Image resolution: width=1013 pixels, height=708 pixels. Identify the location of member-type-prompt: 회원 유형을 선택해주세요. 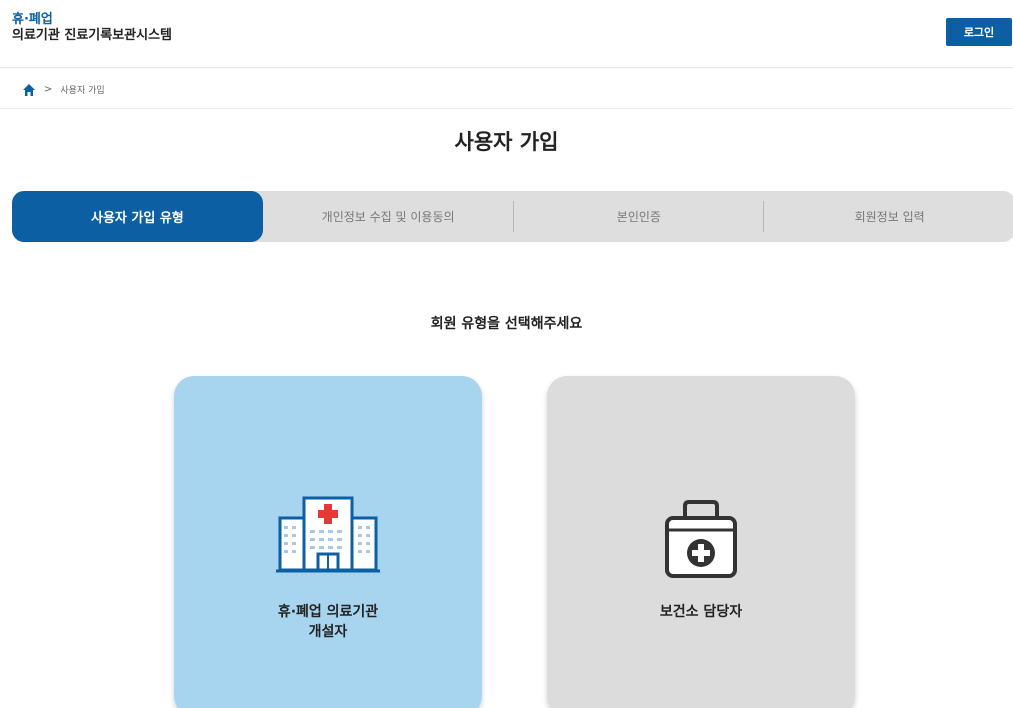
(506, 324).